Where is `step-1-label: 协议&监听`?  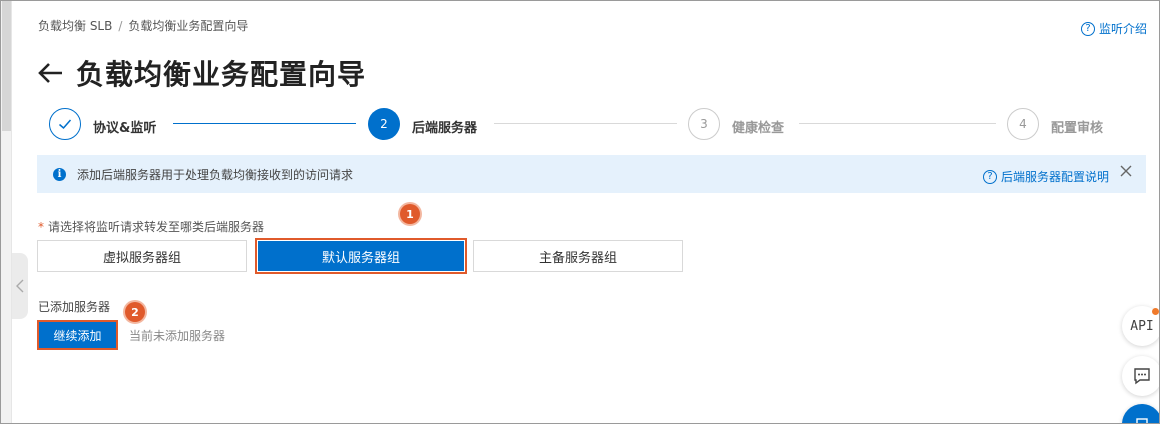 step-1-label: 协议&监听 is located at coordinates (125, 128).